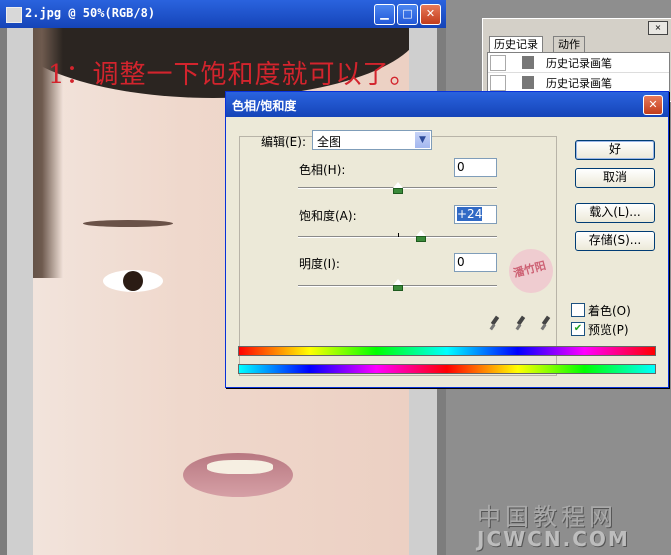 Image resolution: width=671 pixels, height=555 pixels. I want to click on history-panel: × 历史记录 动作 历史记录画笔 历史记录画笔, so click(576, 60).